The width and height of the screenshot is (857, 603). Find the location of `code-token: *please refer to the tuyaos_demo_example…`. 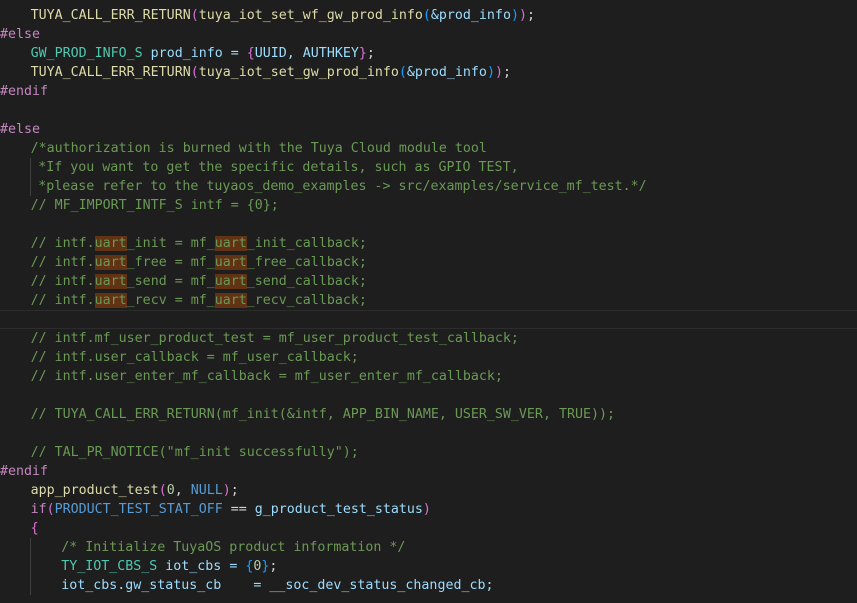

code-token: *please refer to the tuyaos_demo_example… is located at coordinates (342, 186).